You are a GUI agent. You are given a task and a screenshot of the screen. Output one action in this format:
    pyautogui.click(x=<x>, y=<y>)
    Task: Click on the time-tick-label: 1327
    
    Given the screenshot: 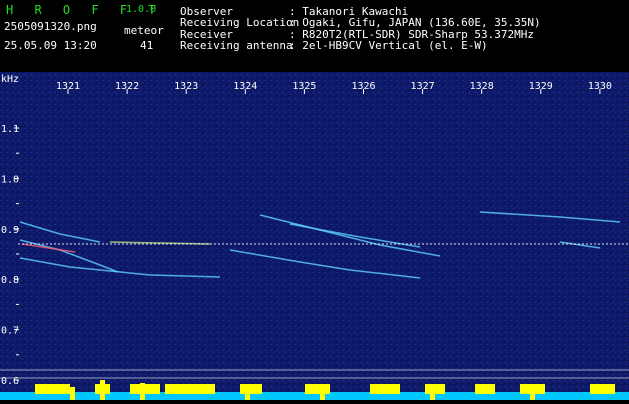 What is the action you would take?
    pyautogui.click(x=423, y=86)
    